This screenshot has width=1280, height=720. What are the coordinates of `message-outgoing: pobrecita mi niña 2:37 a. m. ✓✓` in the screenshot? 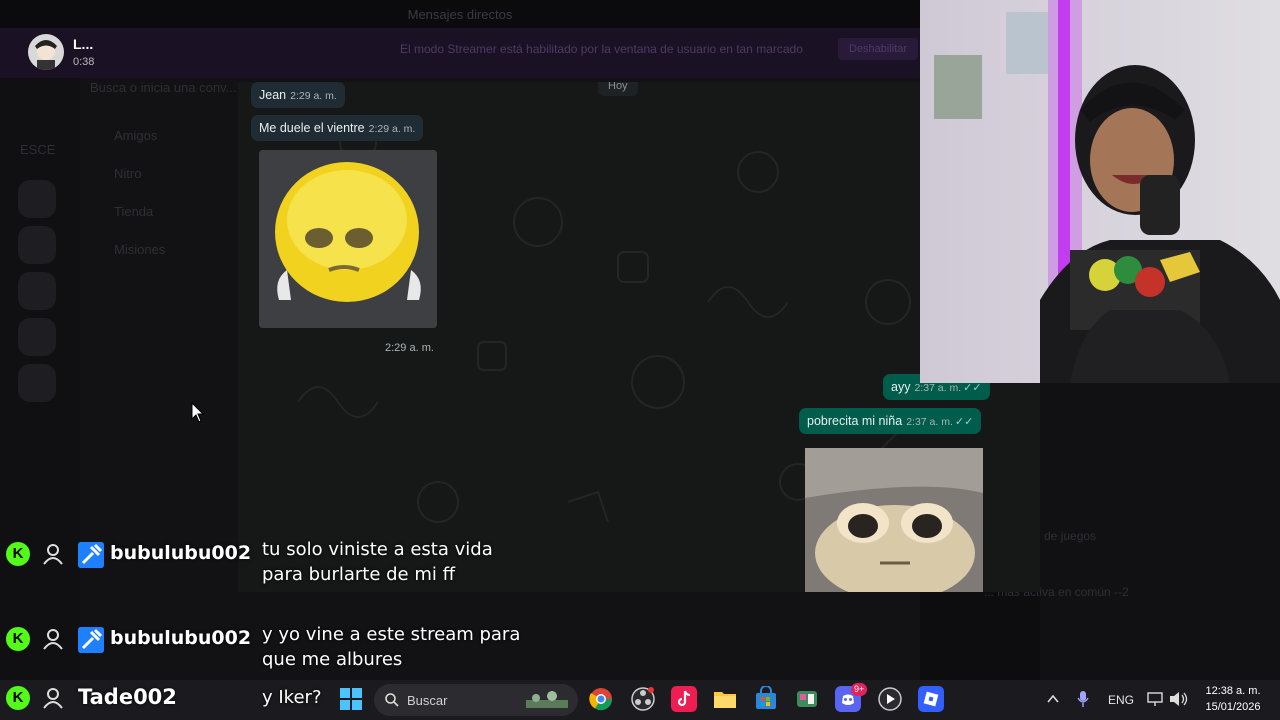 It's located at (890, 421).